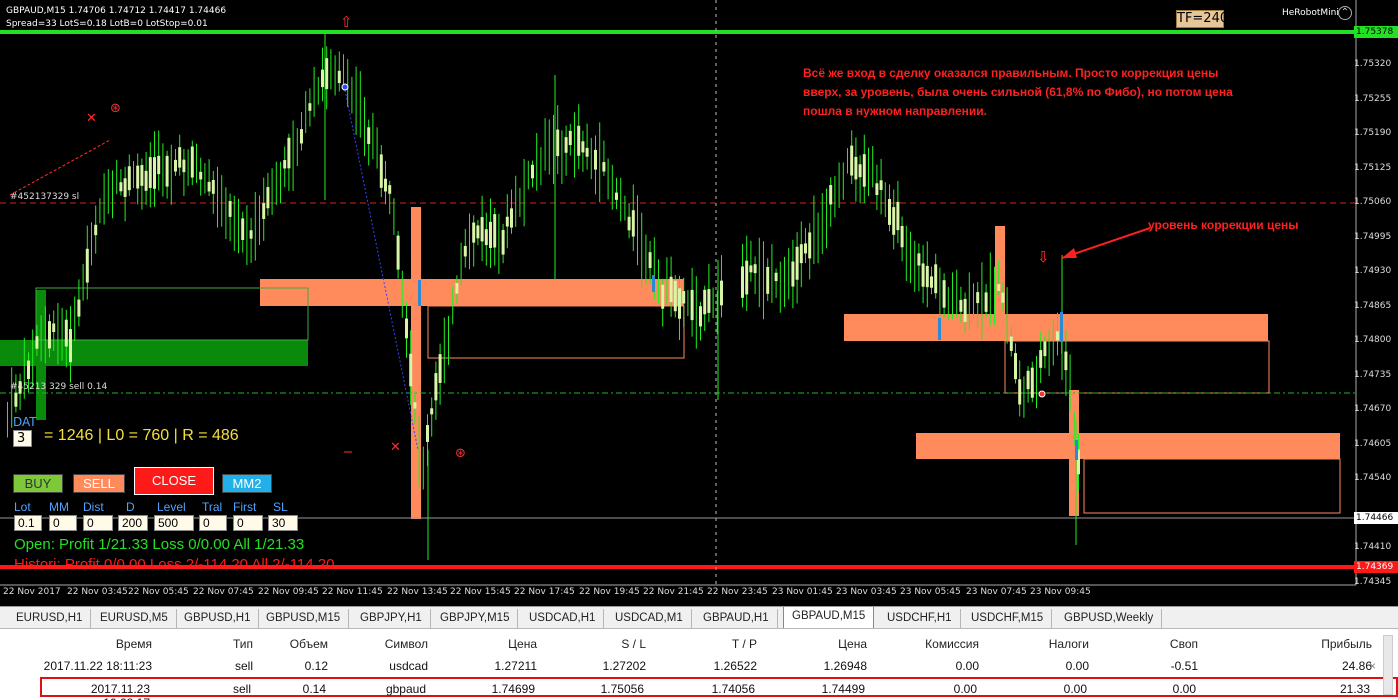 Image resolution: width=1398 pixels, height=700 pixels. What do you see at coordinates (395, 447) in the screenshot?
I see `close-x-icon: ✕` at bounding box center [395, 447].